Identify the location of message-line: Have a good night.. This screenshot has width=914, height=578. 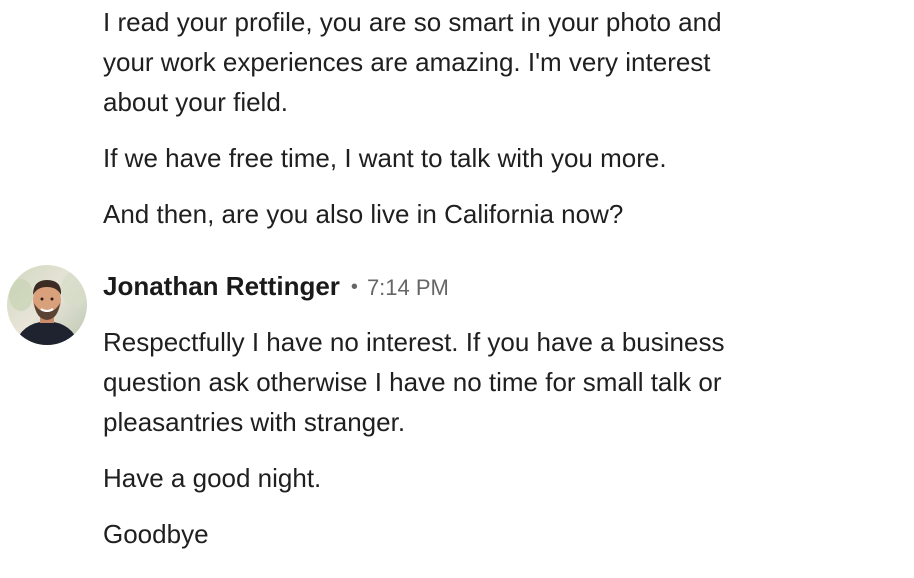
(212, 478).